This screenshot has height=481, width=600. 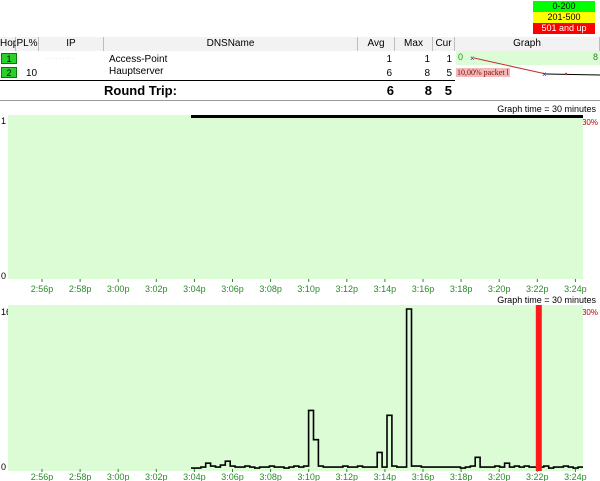 I want to click on graph2-percent-label: 30%, so click(x=589, y=312).